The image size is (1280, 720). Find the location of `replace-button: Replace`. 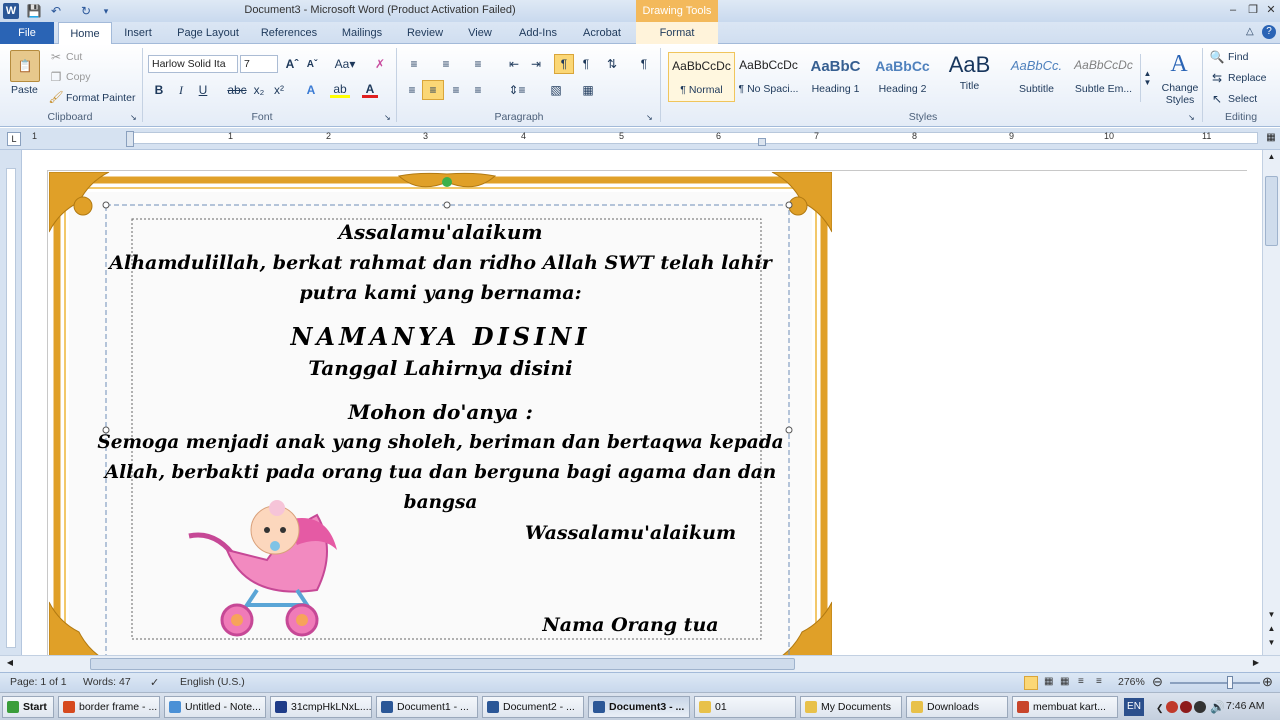

replace-button: Replace is located at coordinates (1247, 78).